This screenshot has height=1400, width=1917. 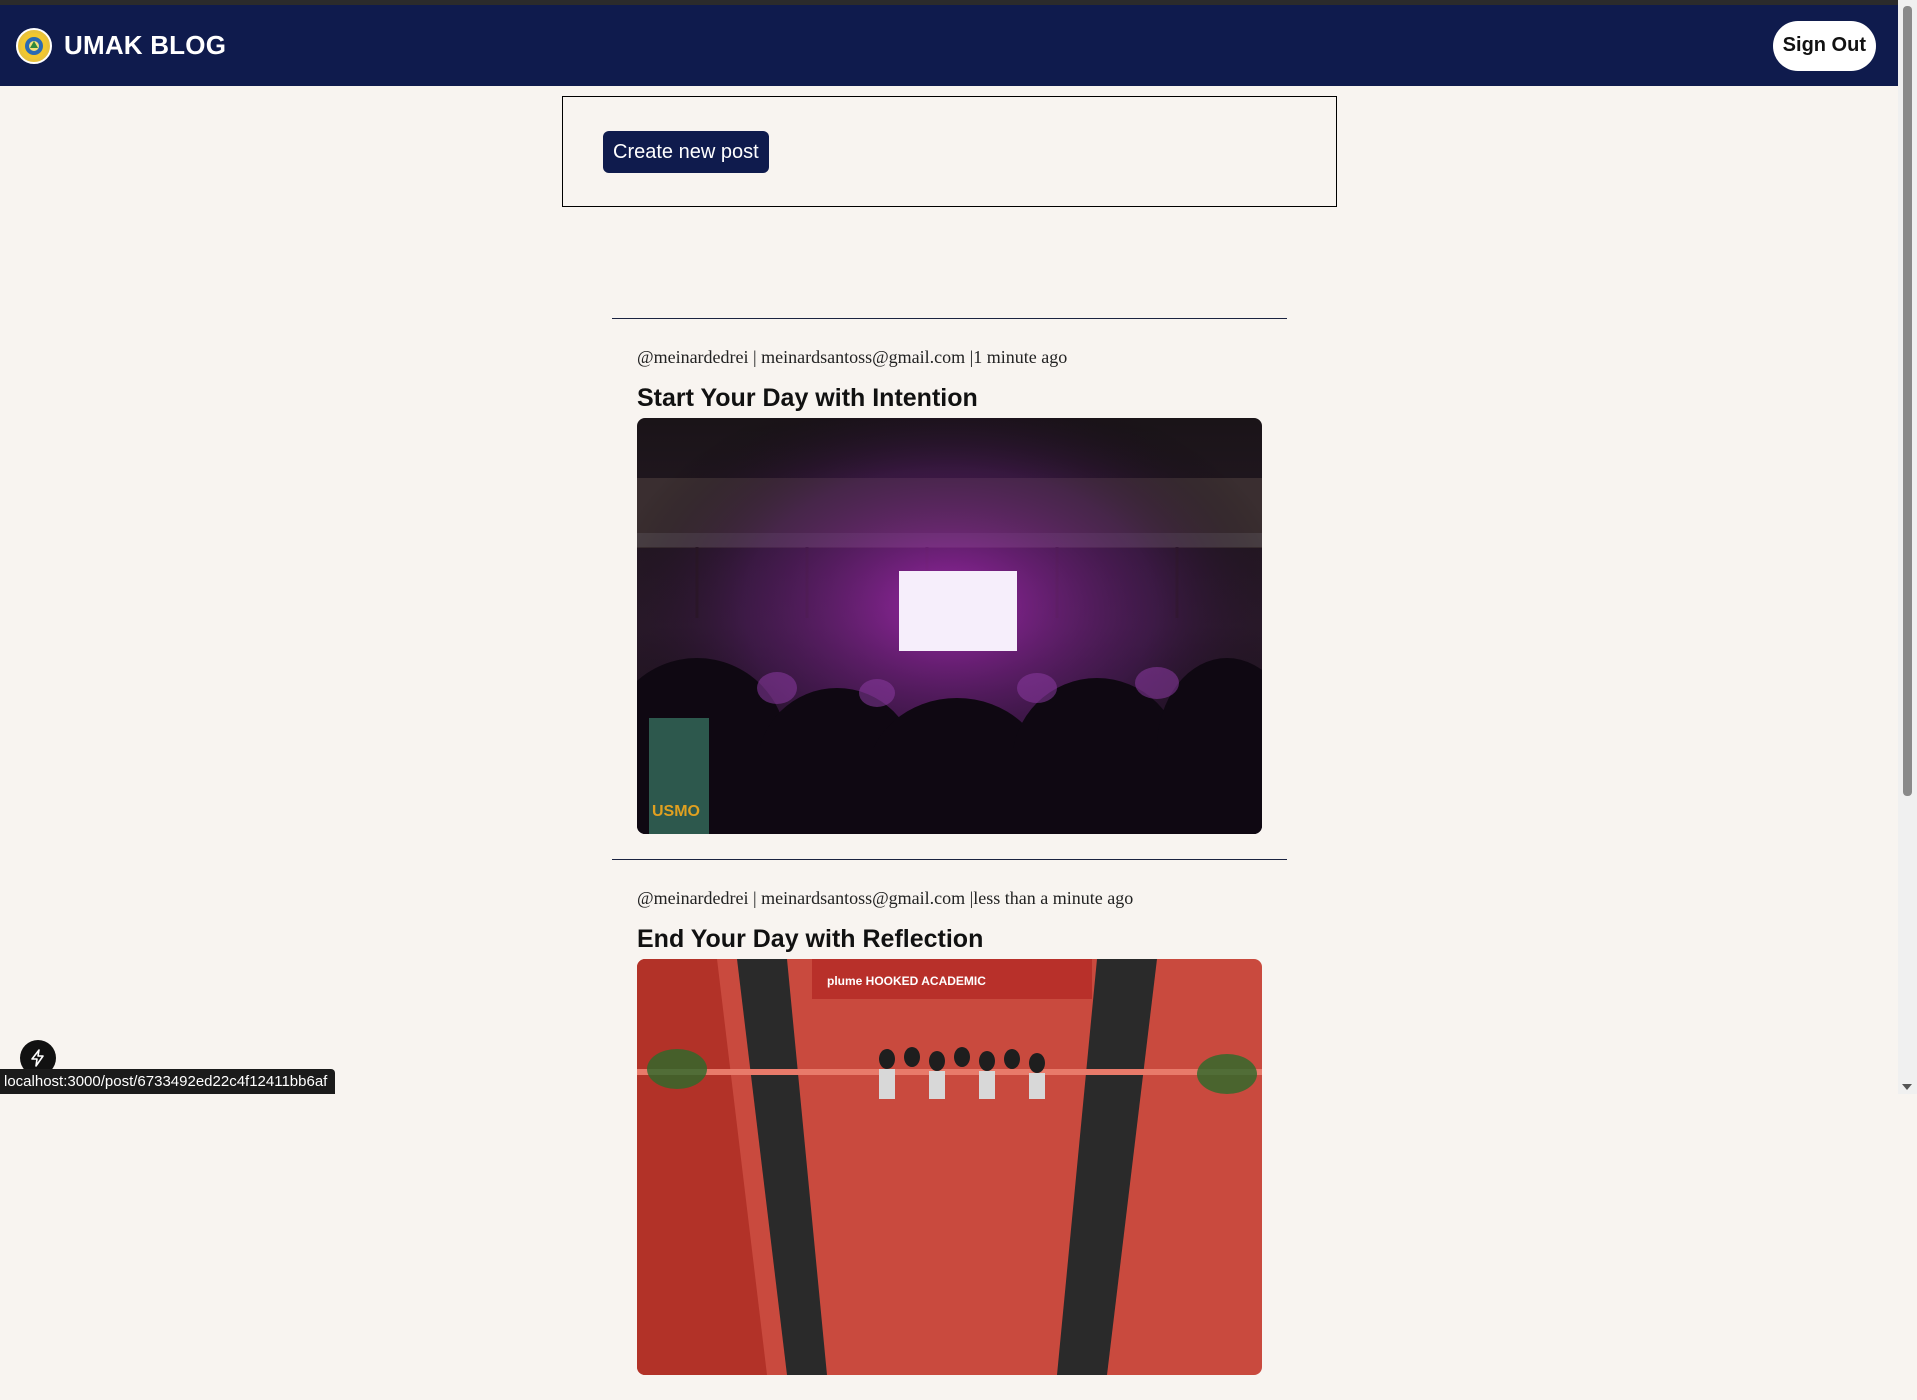 What do you see at coordinates (949, 1167) in the screenshot?
I see `post-image: plume HOOKED ACADEMIC` at bounding box center [949, 1167].